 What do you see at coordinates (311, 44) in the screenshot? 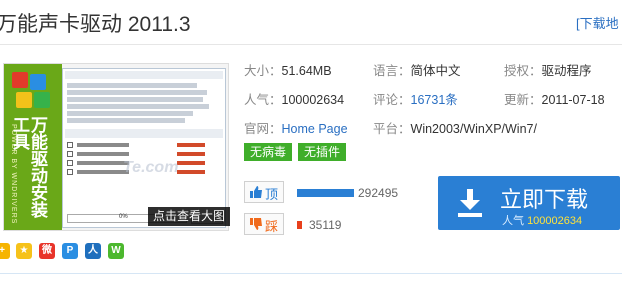
I see `divider` at bounding box center [311, 44].